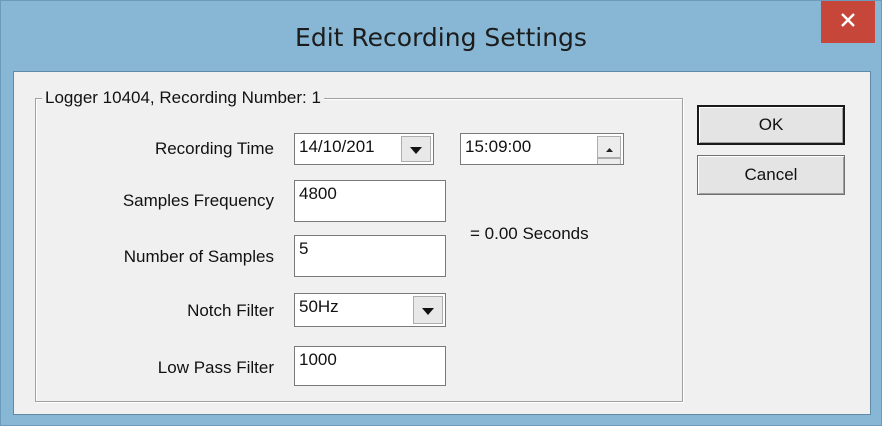 The width and height of the screenshot is (882, 426). I want to click on notch-filter-dropdown: 50Hz, so click(370, 310).